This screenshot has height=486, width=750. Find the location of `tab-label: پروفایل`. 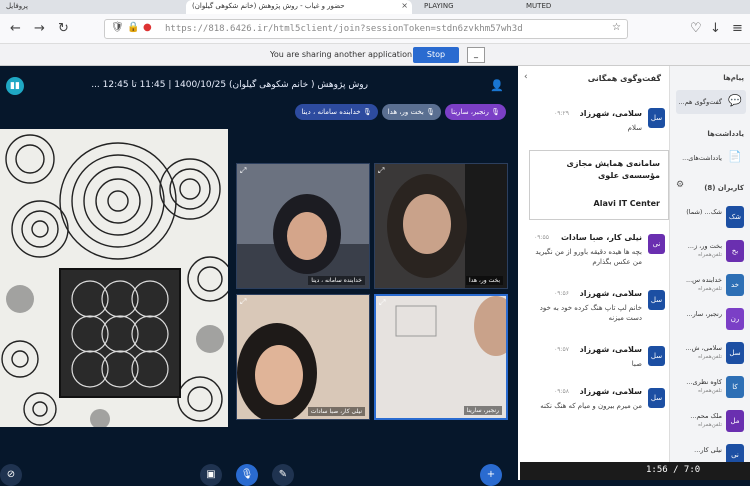

tab-label: پروفایل is located at coordinates (17, 6).